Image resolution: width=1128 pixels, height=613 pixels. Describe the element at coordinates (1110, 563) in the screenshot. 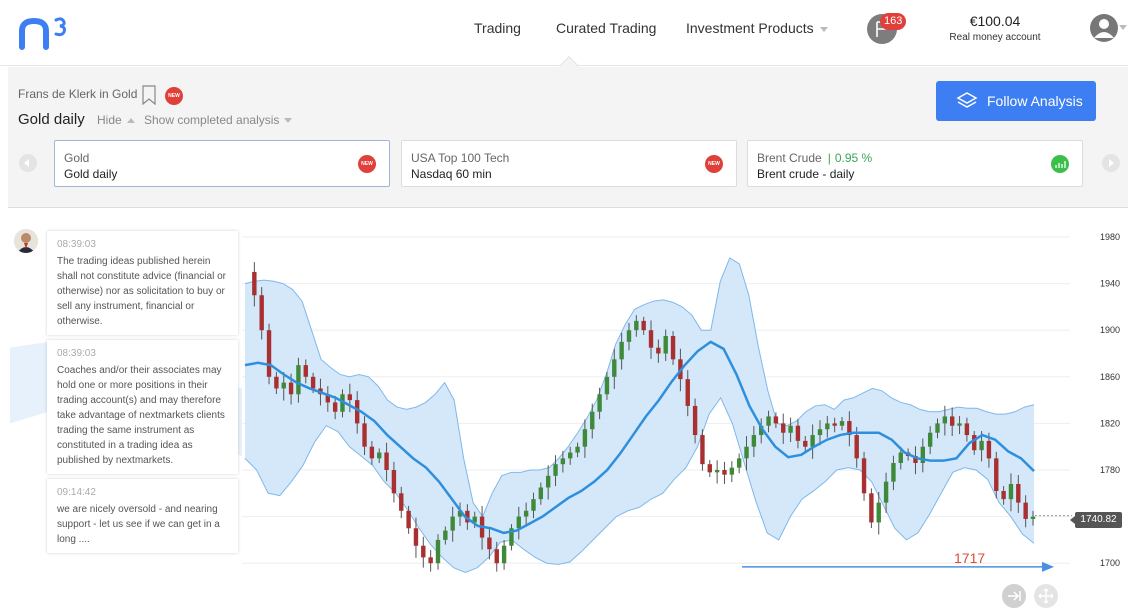

I see `y-tick-label: 1700` at that location.